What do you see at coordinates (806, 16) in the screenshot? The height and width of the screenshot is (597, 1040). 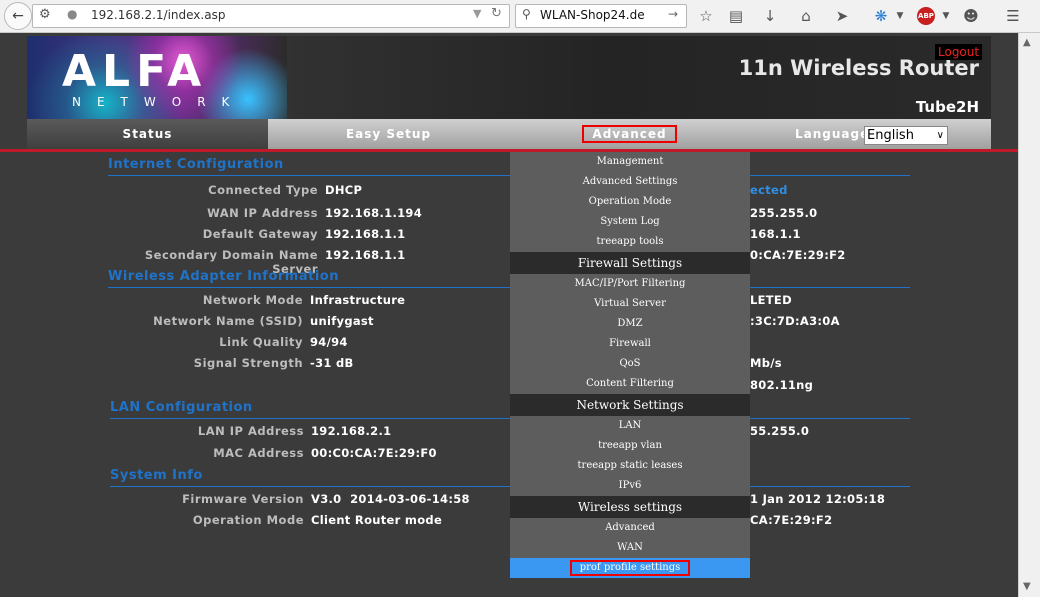 I see `home-icon: ⌂` at bounding box center [806, 16].